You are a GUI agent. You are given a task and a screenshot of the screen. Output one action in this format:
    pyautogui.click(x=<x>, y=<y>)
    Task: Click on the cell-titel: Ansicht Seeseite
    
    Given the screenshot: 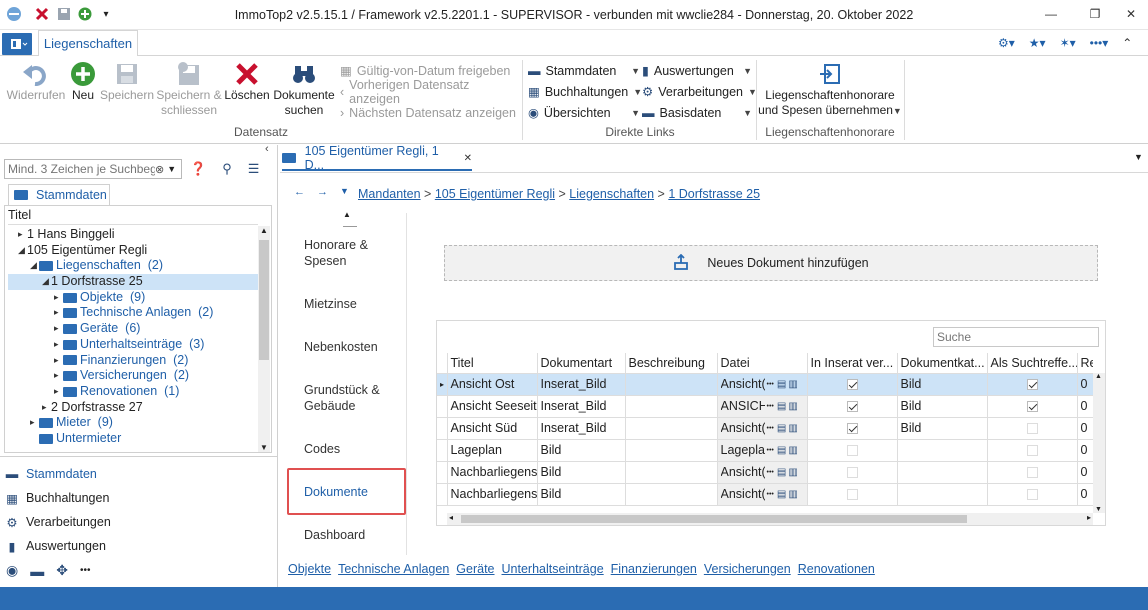 What is the action you would take?
    pyautogui.click(x=492, y=406)
    